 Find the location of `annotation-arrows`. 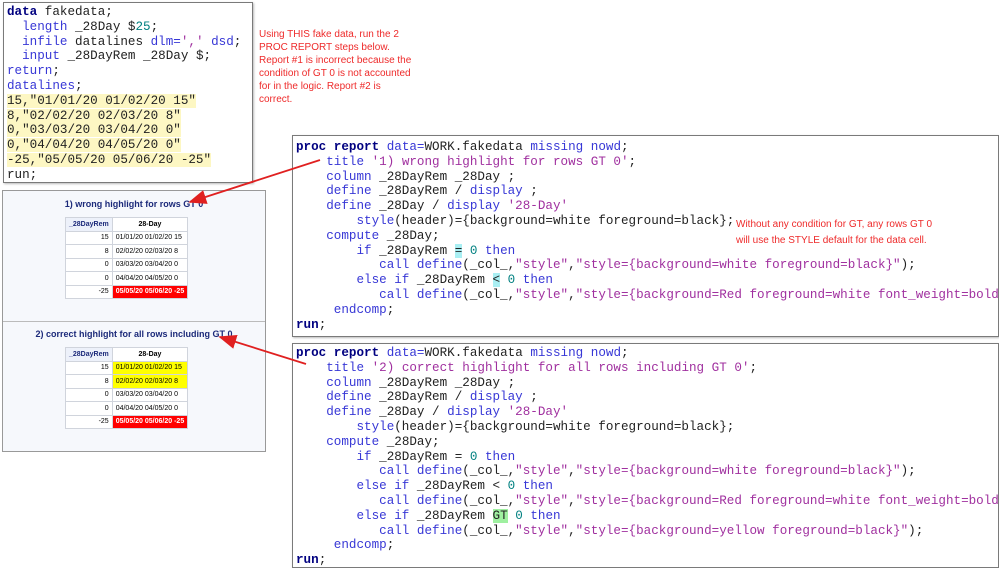

annotation-arrows is located at coordinates (254, 262).